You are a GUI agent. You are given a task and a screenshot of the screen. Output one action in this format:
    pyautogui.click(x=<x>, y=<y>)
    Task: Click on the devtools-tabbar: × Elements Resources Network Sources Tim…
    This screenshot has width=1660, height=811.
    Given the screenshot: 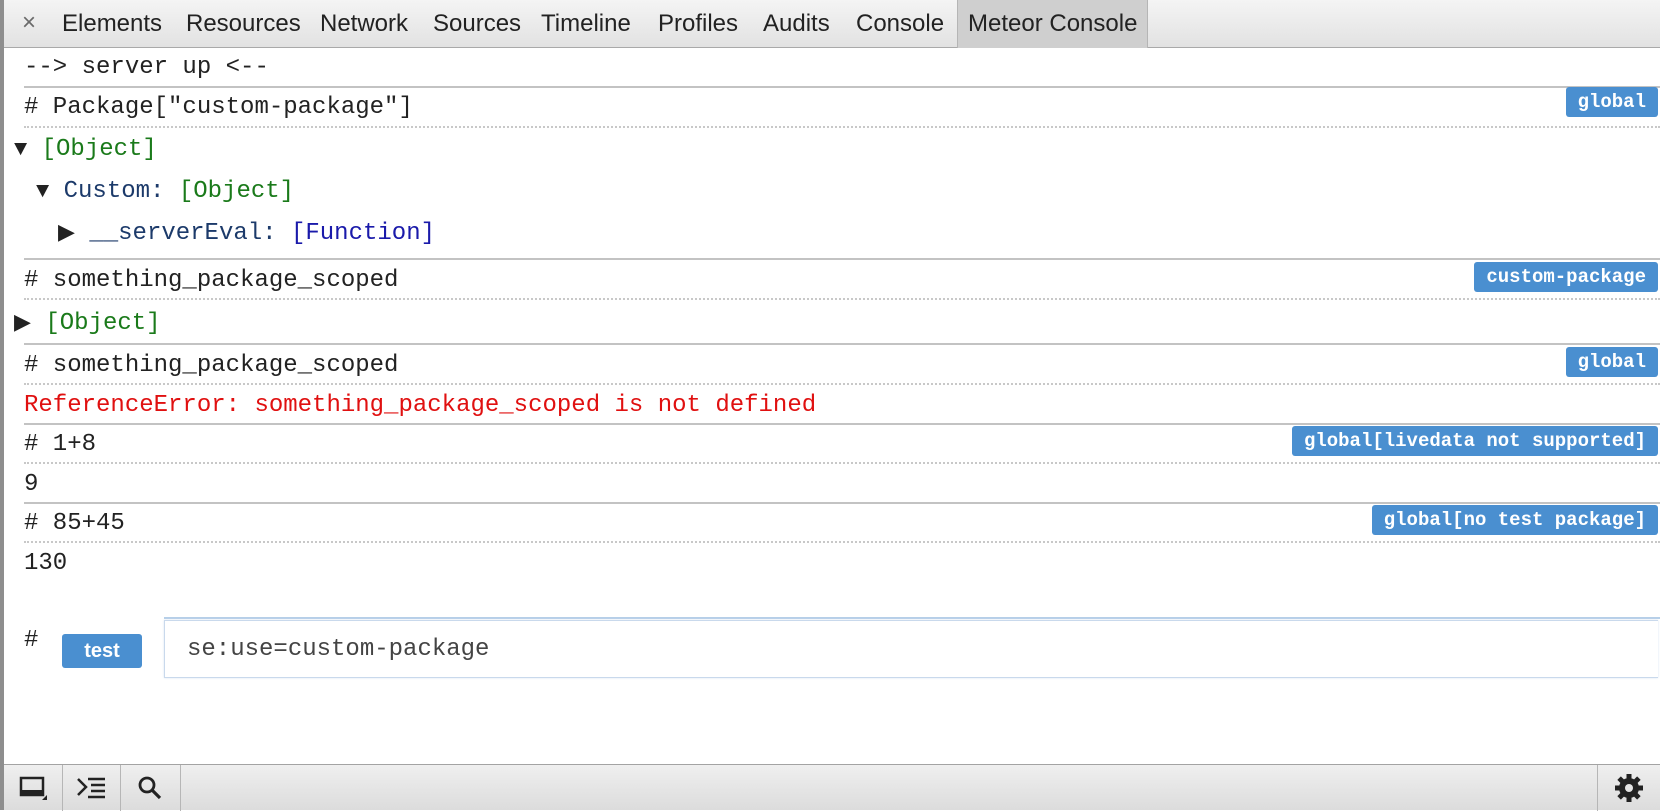 What is the action you would take?
    pyautogui.click(x=830, y=24)
    